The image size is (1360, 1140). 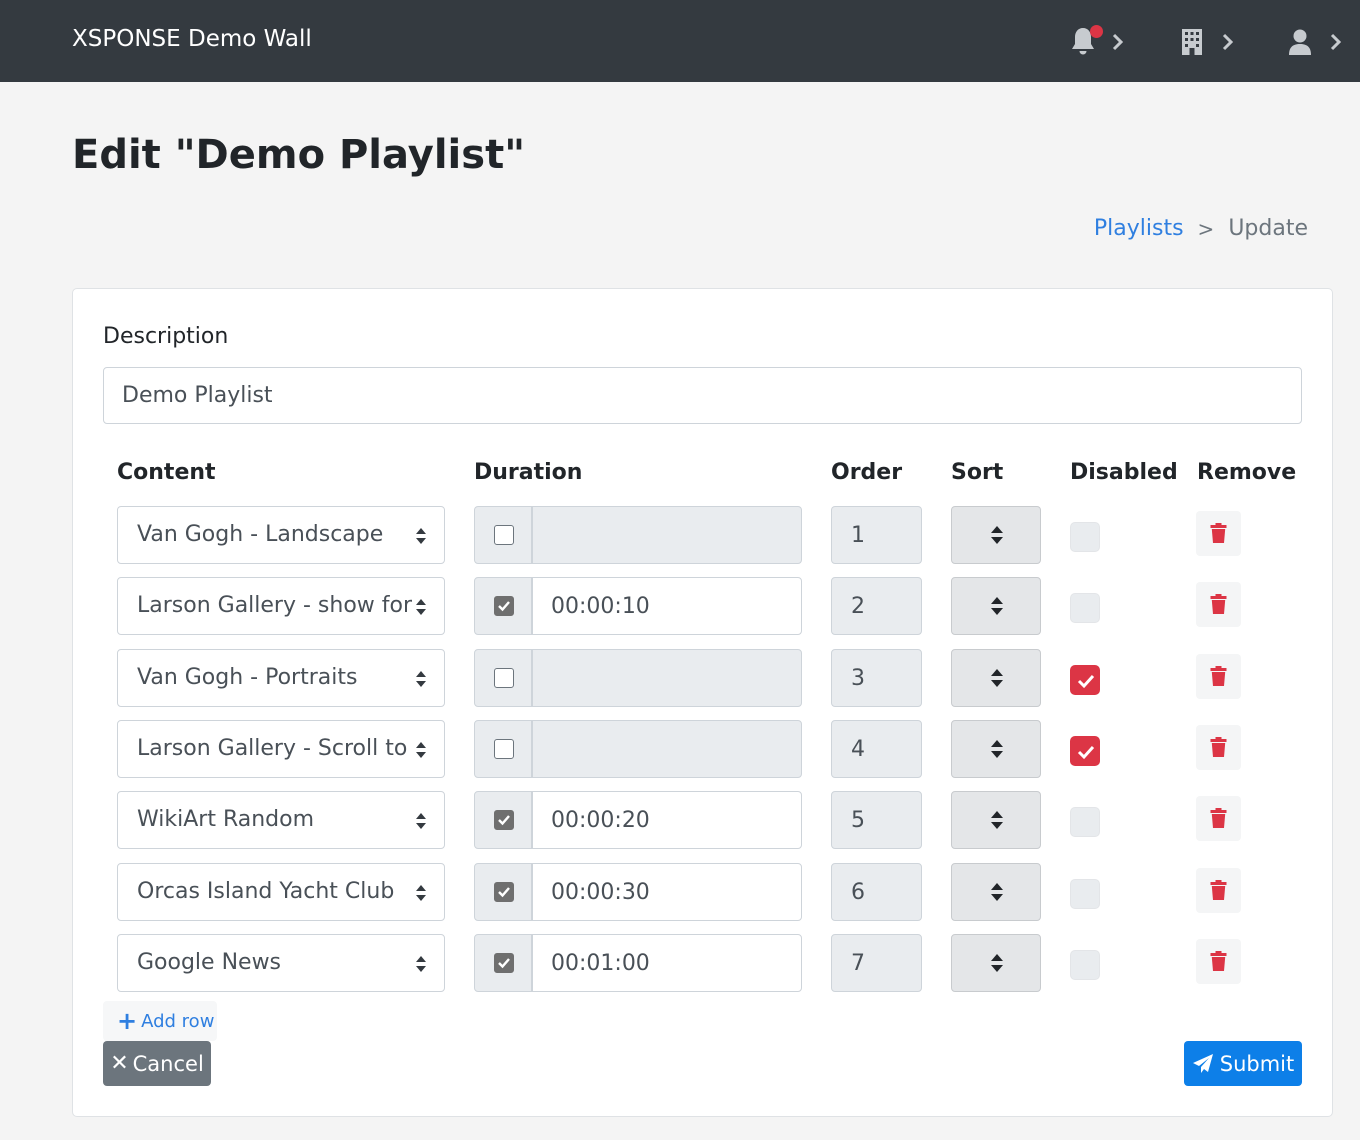 I want to click on header-content: Content, so click(x=166, y=472).